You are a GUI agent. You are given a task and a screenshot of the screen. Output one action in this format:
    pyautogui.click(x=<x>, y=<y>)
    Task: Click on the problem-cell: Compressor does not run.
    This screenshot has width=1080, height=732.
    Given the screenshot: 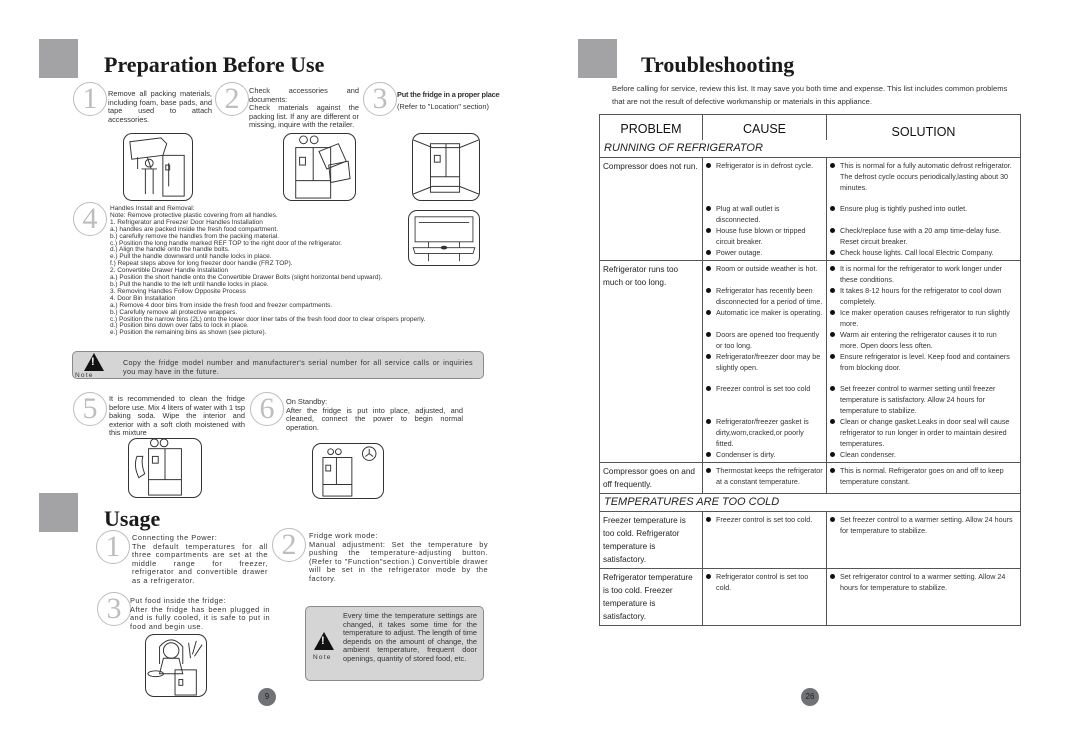 What is the action you would take?
    pyautogui.click(x=650, y=166)
    